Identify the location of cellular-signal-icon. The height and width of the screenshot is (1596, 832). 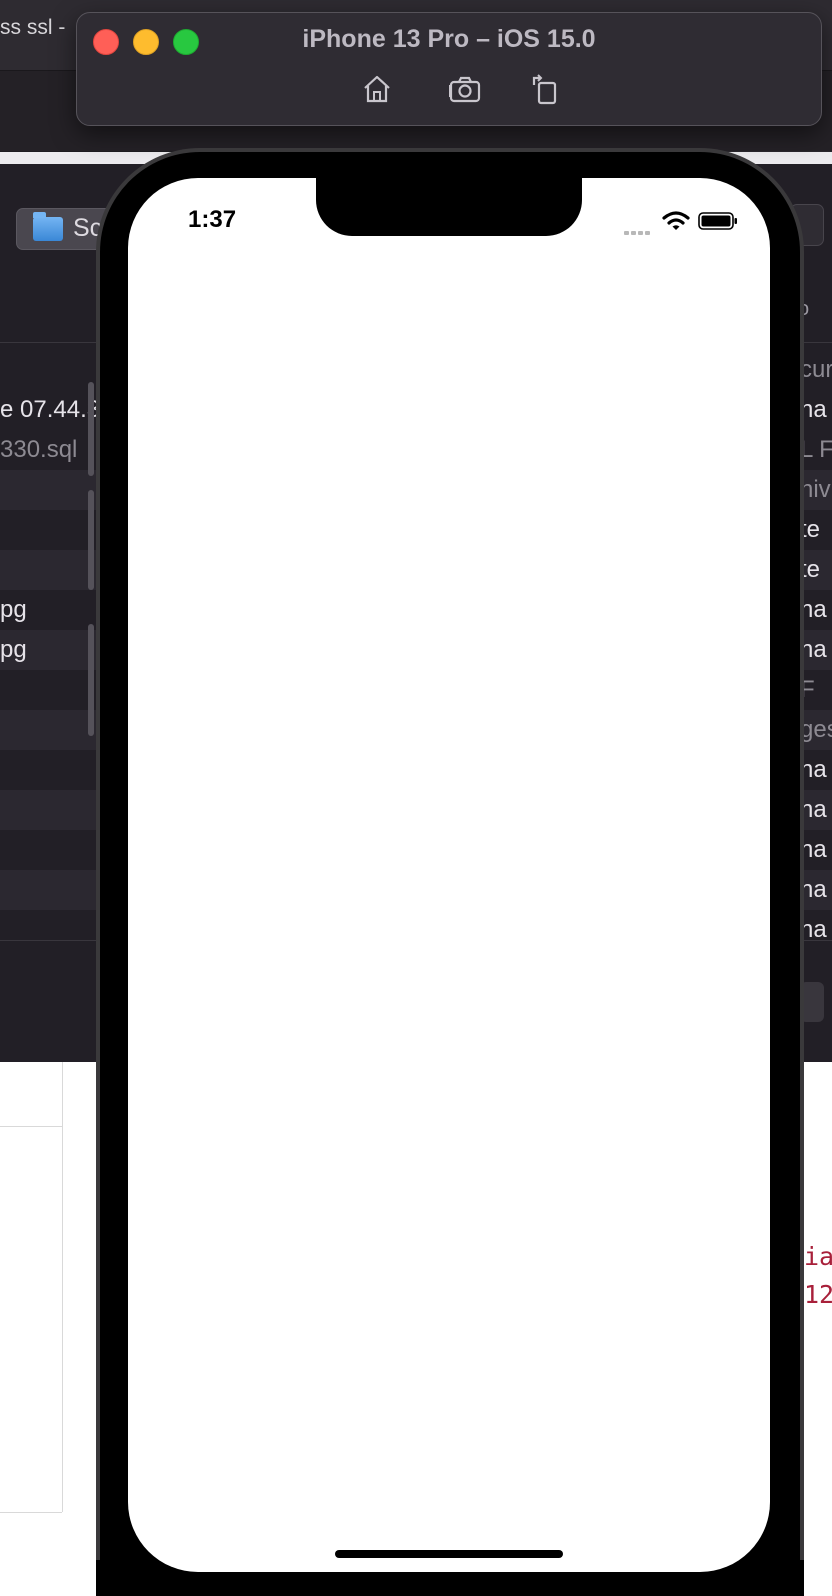
(638, 231).